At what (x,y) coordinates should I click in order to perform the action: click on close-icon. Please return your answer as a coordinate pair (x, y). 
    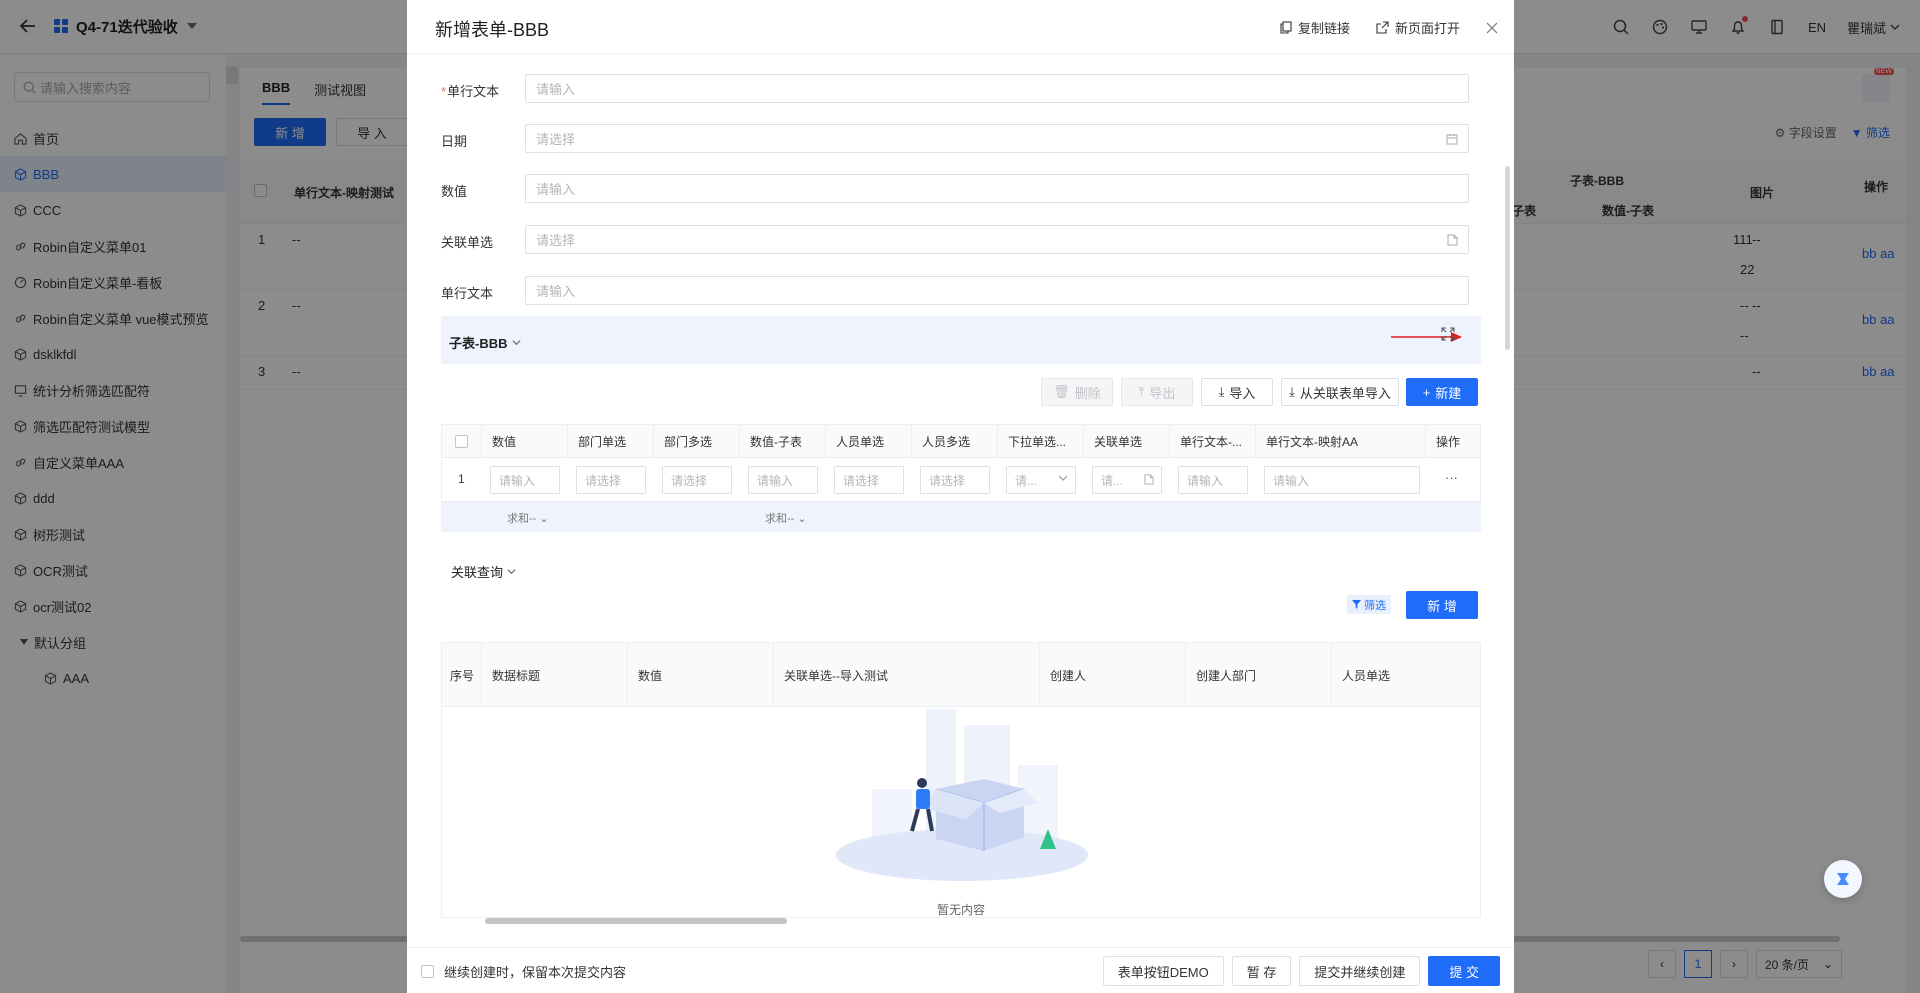
    Looking at the image, I should click on (1492, 28).